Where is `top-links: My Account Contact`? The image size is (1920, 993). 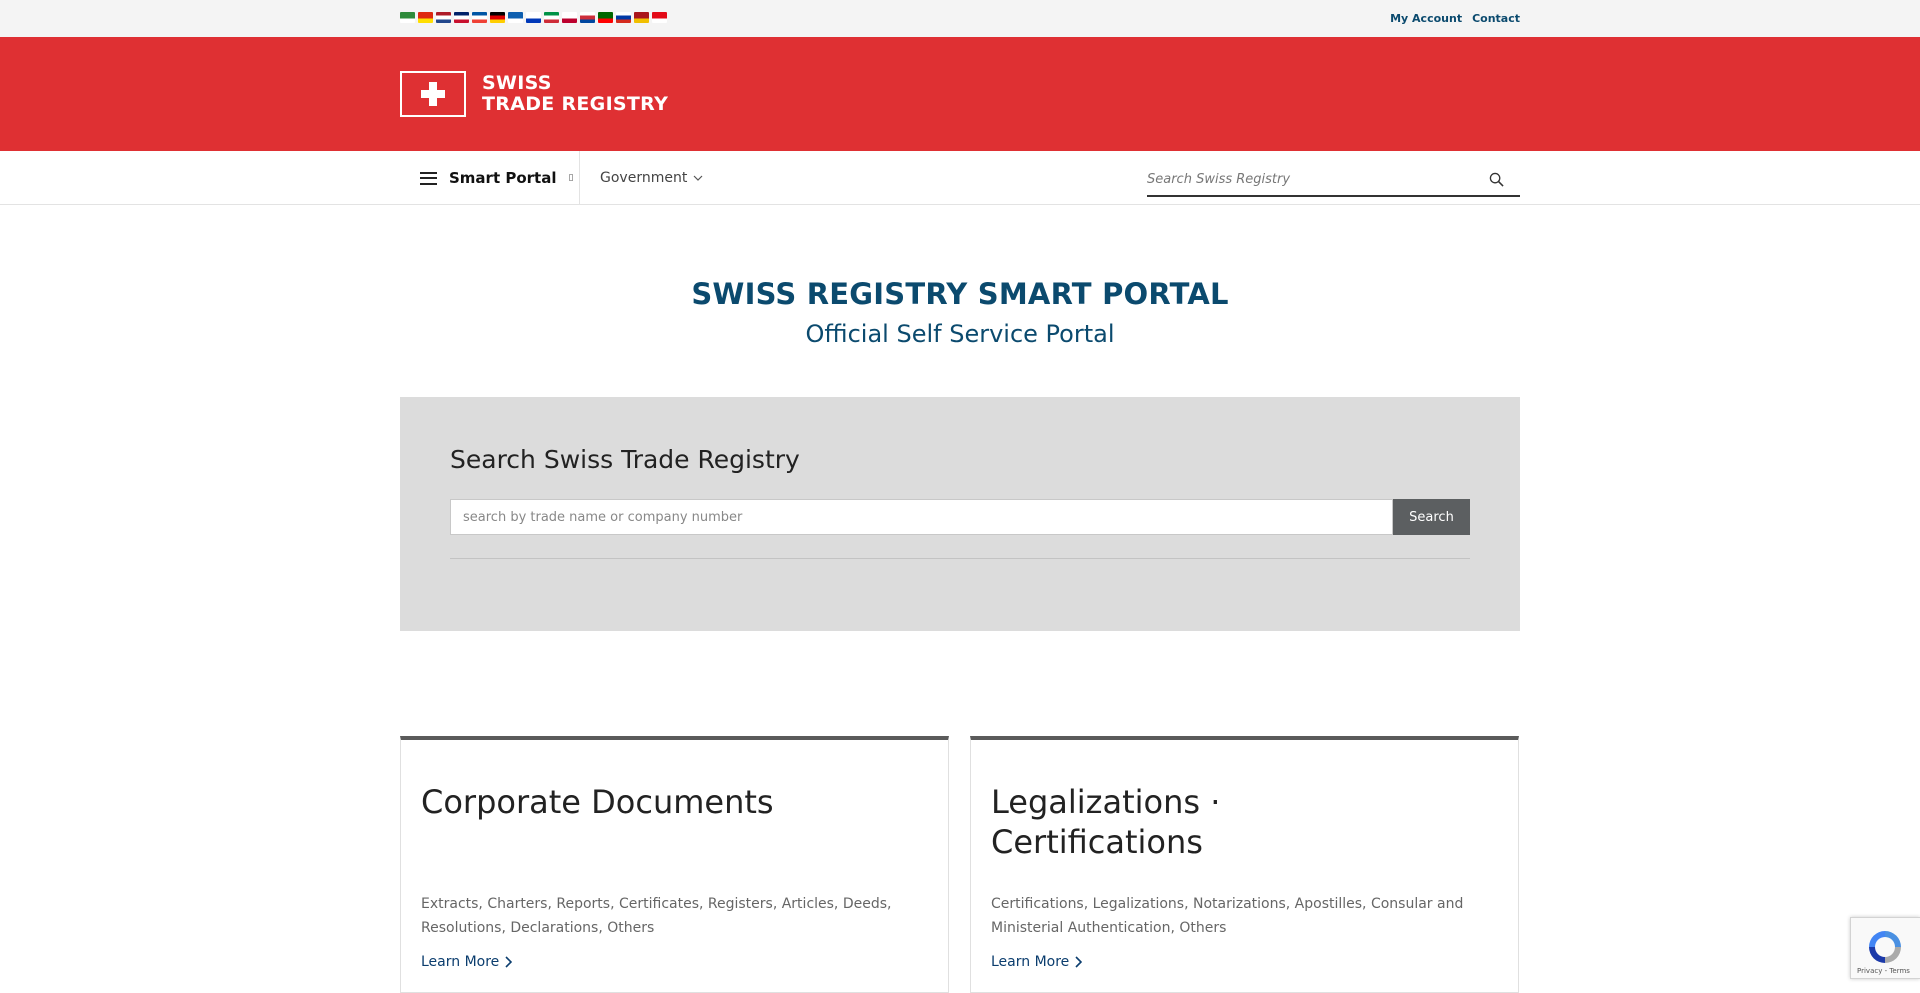 top-links: My Account Contact is located at coordinates (1455, 18).